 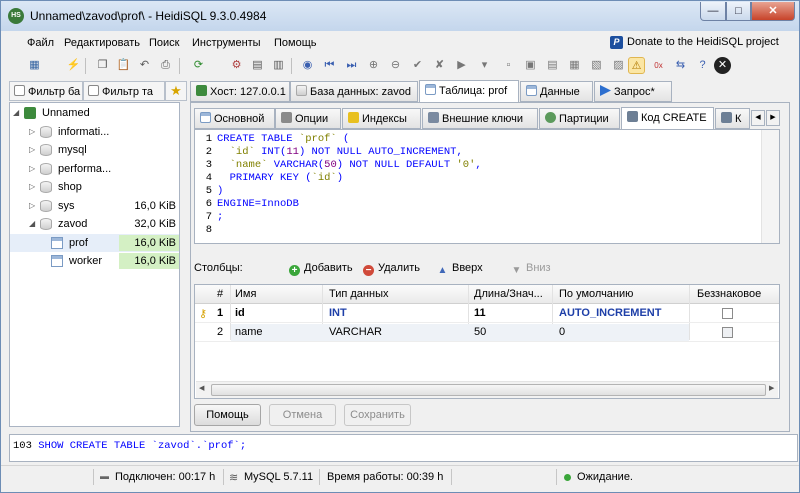 What do you see at coordinates (94, 187) in the screenshot?
I see `tree-item-shop: ▷ shop` at bounding box center [94, 187].